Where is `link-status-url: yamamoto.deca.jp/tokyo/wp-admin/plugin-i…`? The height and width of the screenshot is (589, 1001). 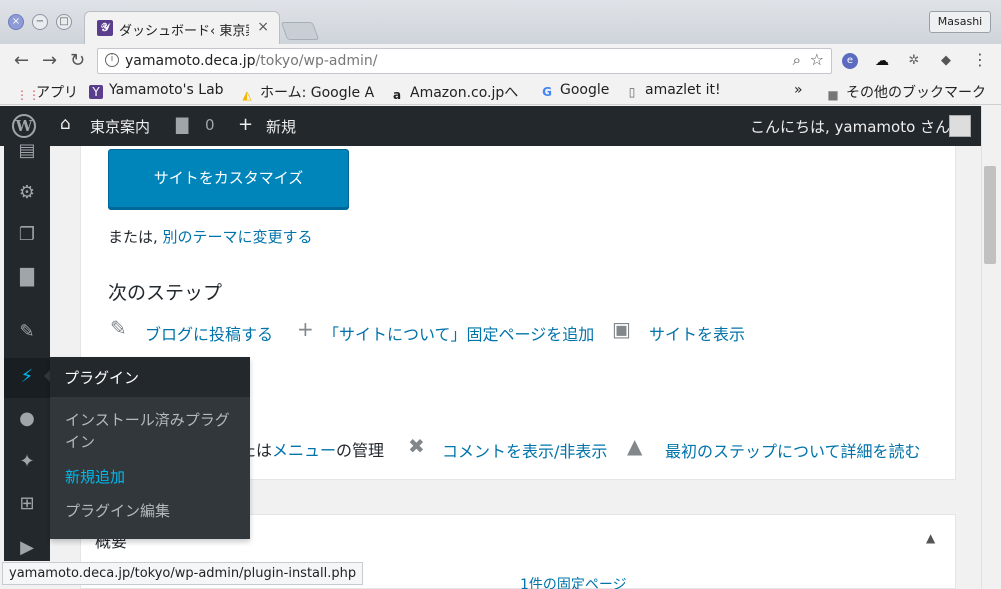 link-status-url: yamamoto.deca.jp/tokyo/wp-admin/plugin-i… is located at coordinates (183, 573).